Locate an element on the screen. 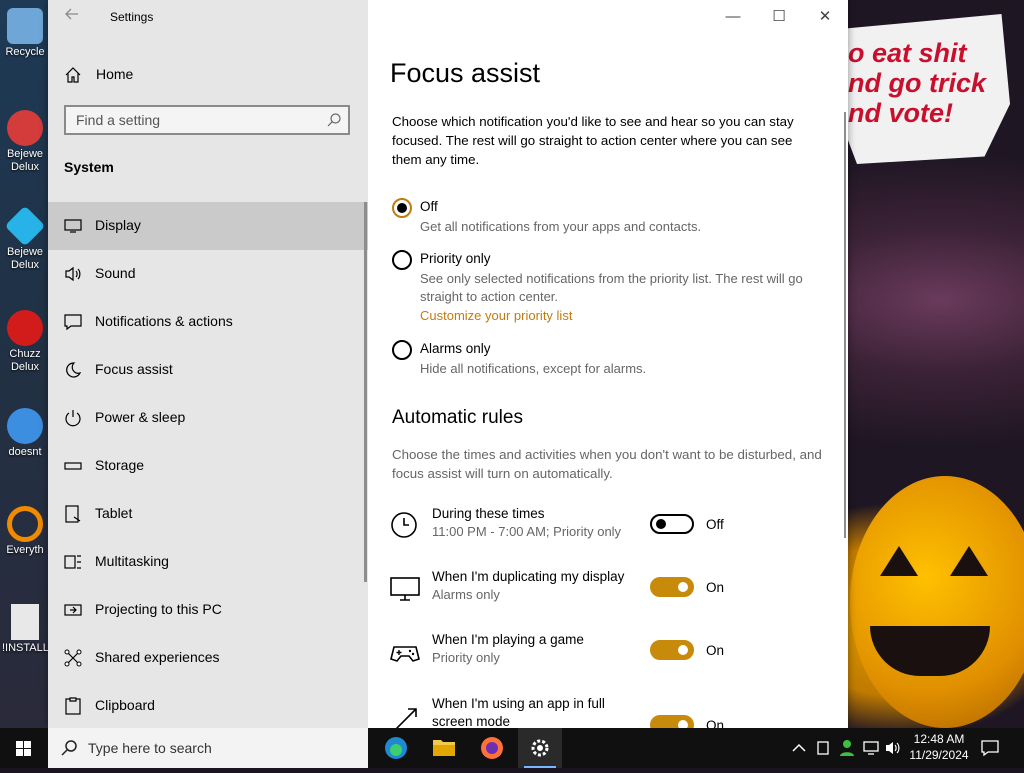 Image resolution: width=1024 pixels, height=773 pixels. sidebar-item-label: Storage is located at coordinates (120, 465).